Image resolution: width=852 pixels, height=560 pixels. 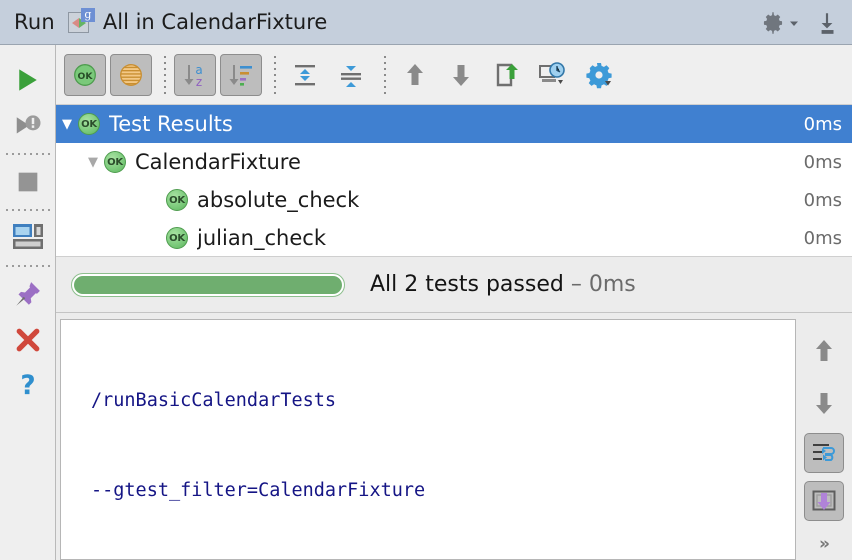 I want to click on test-history-clock-icon, so click(x=552, y=72).